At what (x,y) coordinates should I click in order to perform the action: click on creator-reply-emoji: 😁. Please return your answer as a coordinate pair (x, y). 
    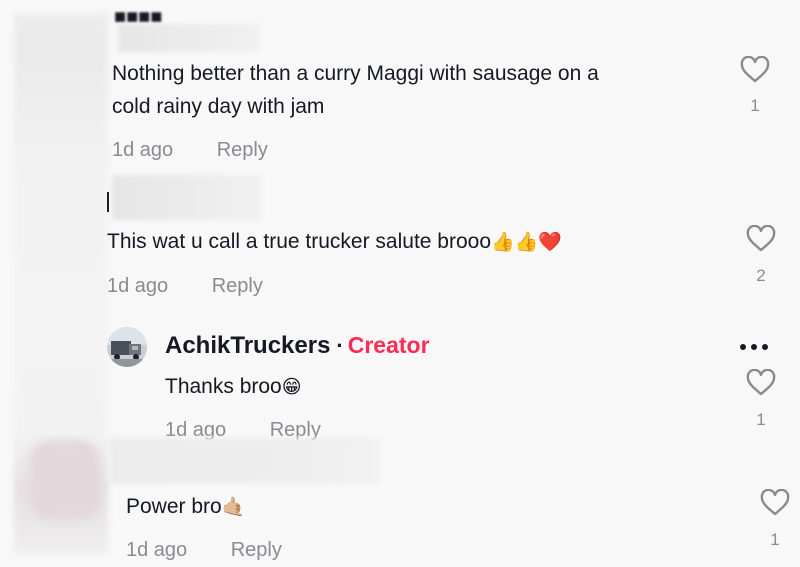
    Looking at the image, I should click on (291, 387).